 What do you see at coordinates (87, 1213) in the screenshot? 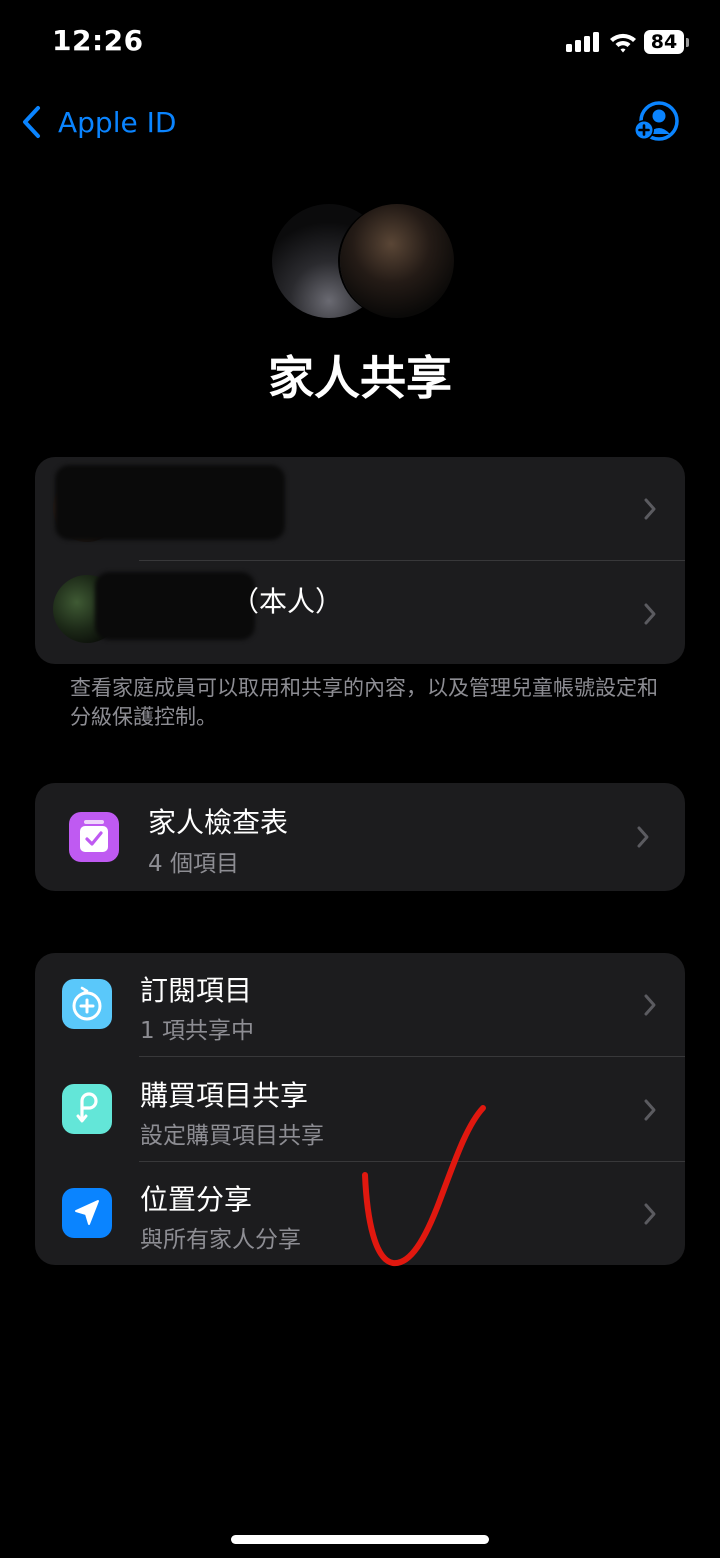
I see `location-arrow-icon` at bounding box center [87, 1213].